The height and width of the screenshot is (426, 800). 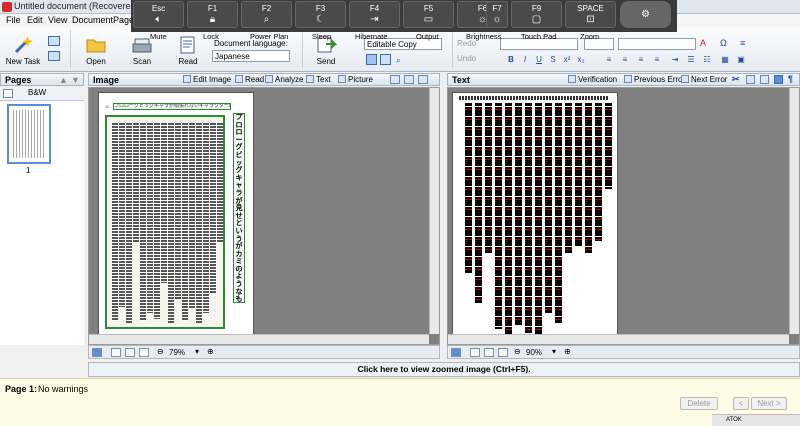 What do you see at coordinates (567, 60) in the screenshot?
I see `superscript-button: x²` at bounding box center [567, 60].